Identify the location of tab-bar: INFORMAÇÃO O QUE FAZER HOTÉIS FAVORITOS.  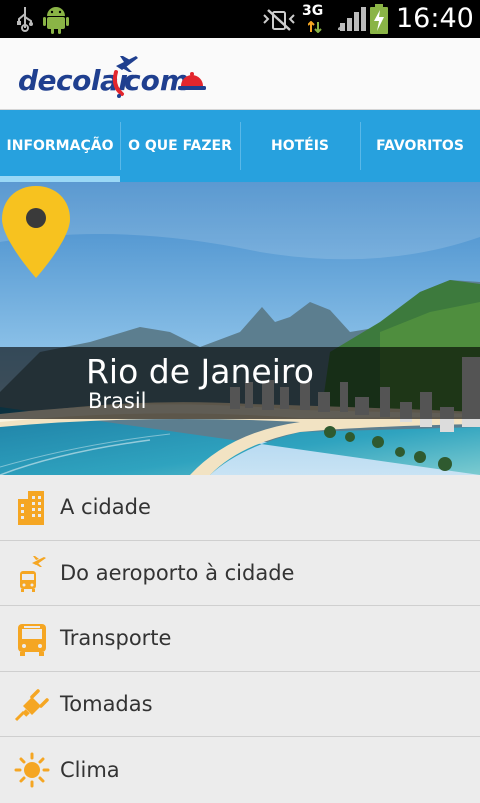
(240, 146).